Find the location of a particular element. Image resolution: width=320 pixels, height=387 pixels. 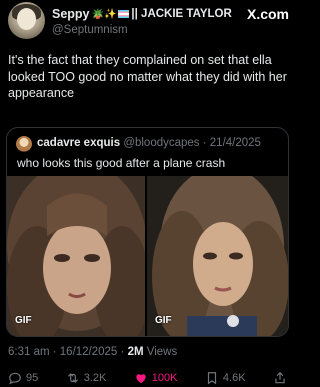

post-meta: 6:31 am · 16/12/2025 · 2M Views is located at coordinates (92, 352).